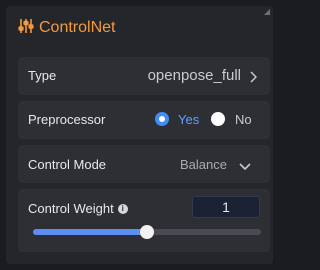 The height and width of the screenshot is (270, 320). I want to click on preprocessor-no-radio, so click(218, 119).